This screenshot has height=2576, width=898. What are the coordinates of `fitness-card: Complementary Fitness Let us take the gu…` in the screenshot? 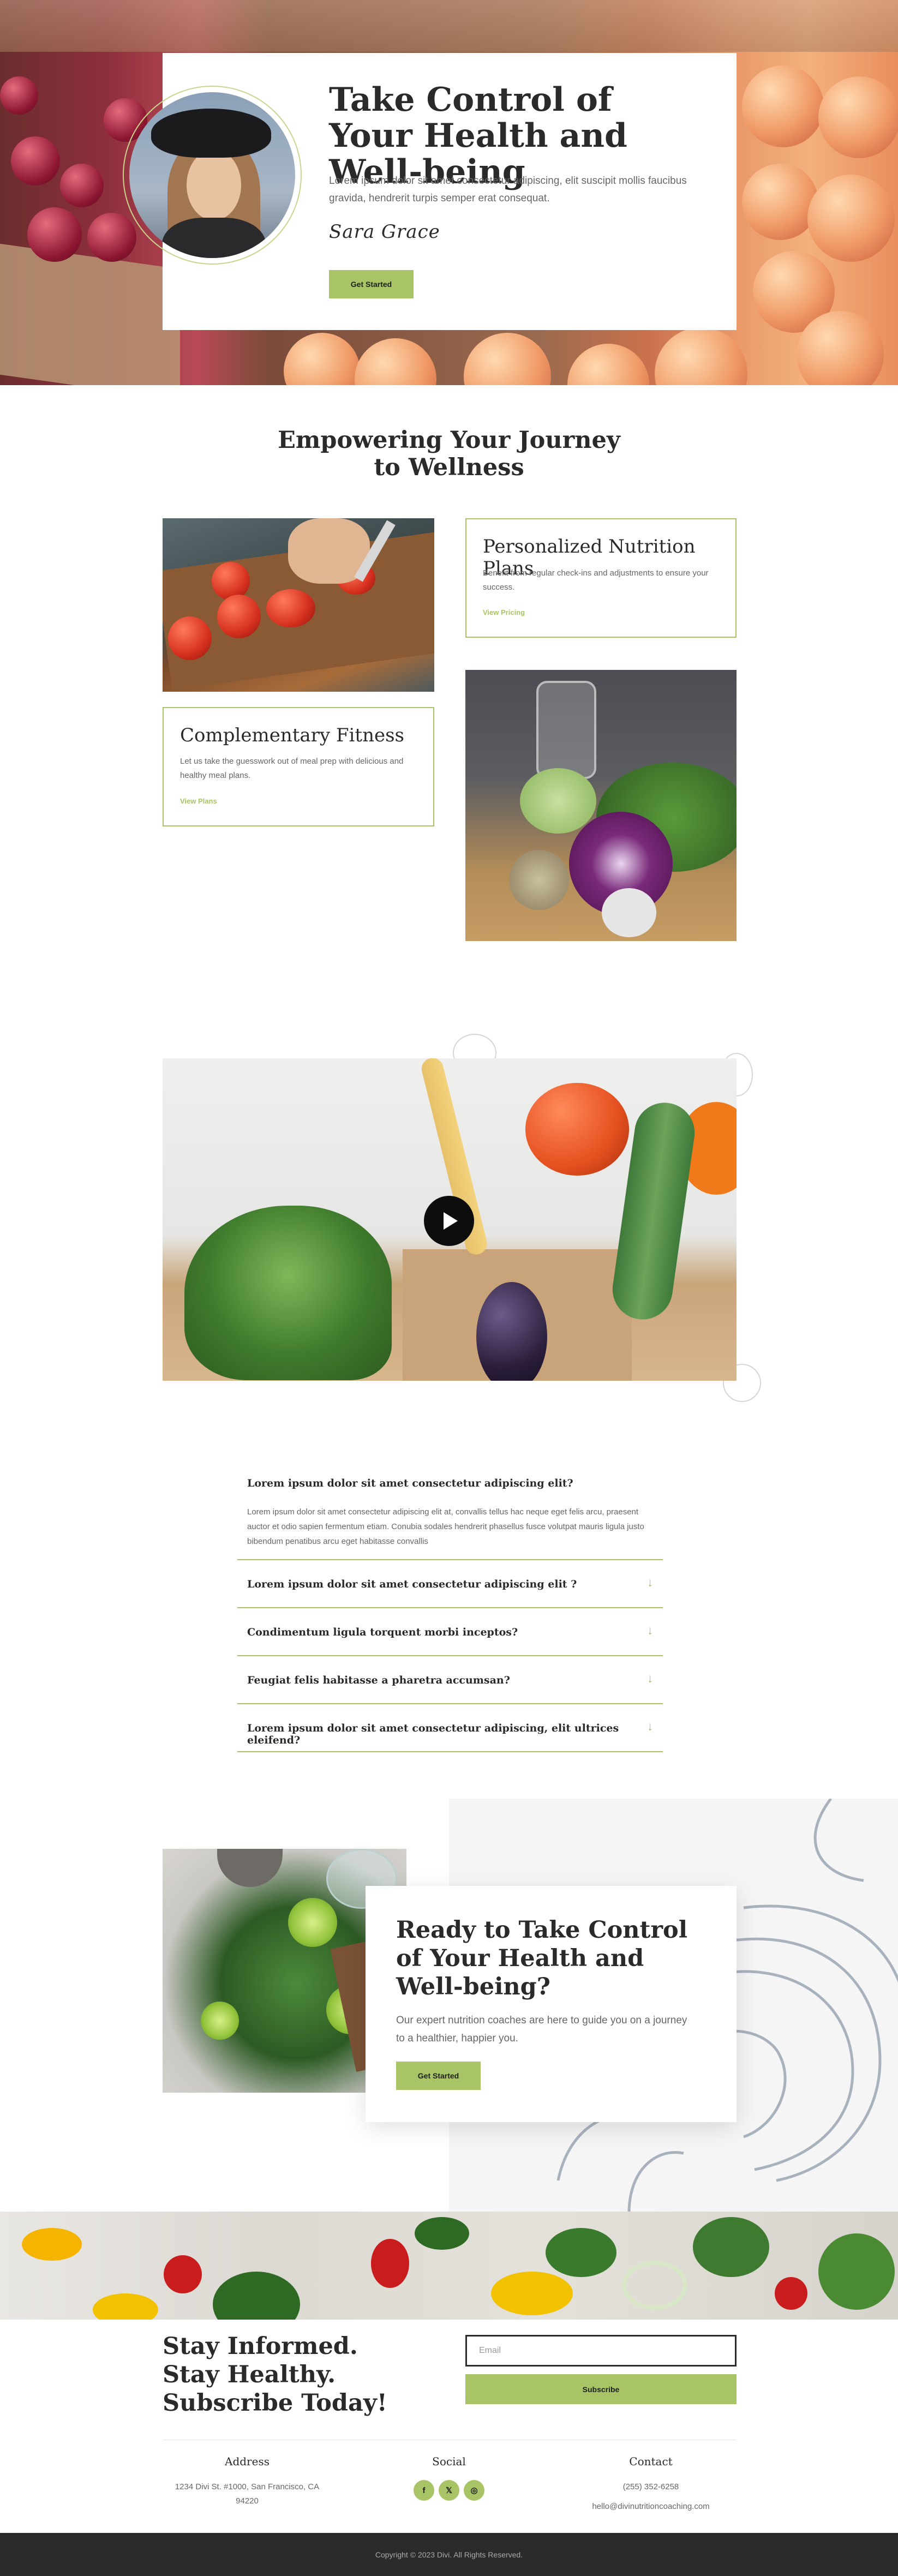 It's located at (298, 766).